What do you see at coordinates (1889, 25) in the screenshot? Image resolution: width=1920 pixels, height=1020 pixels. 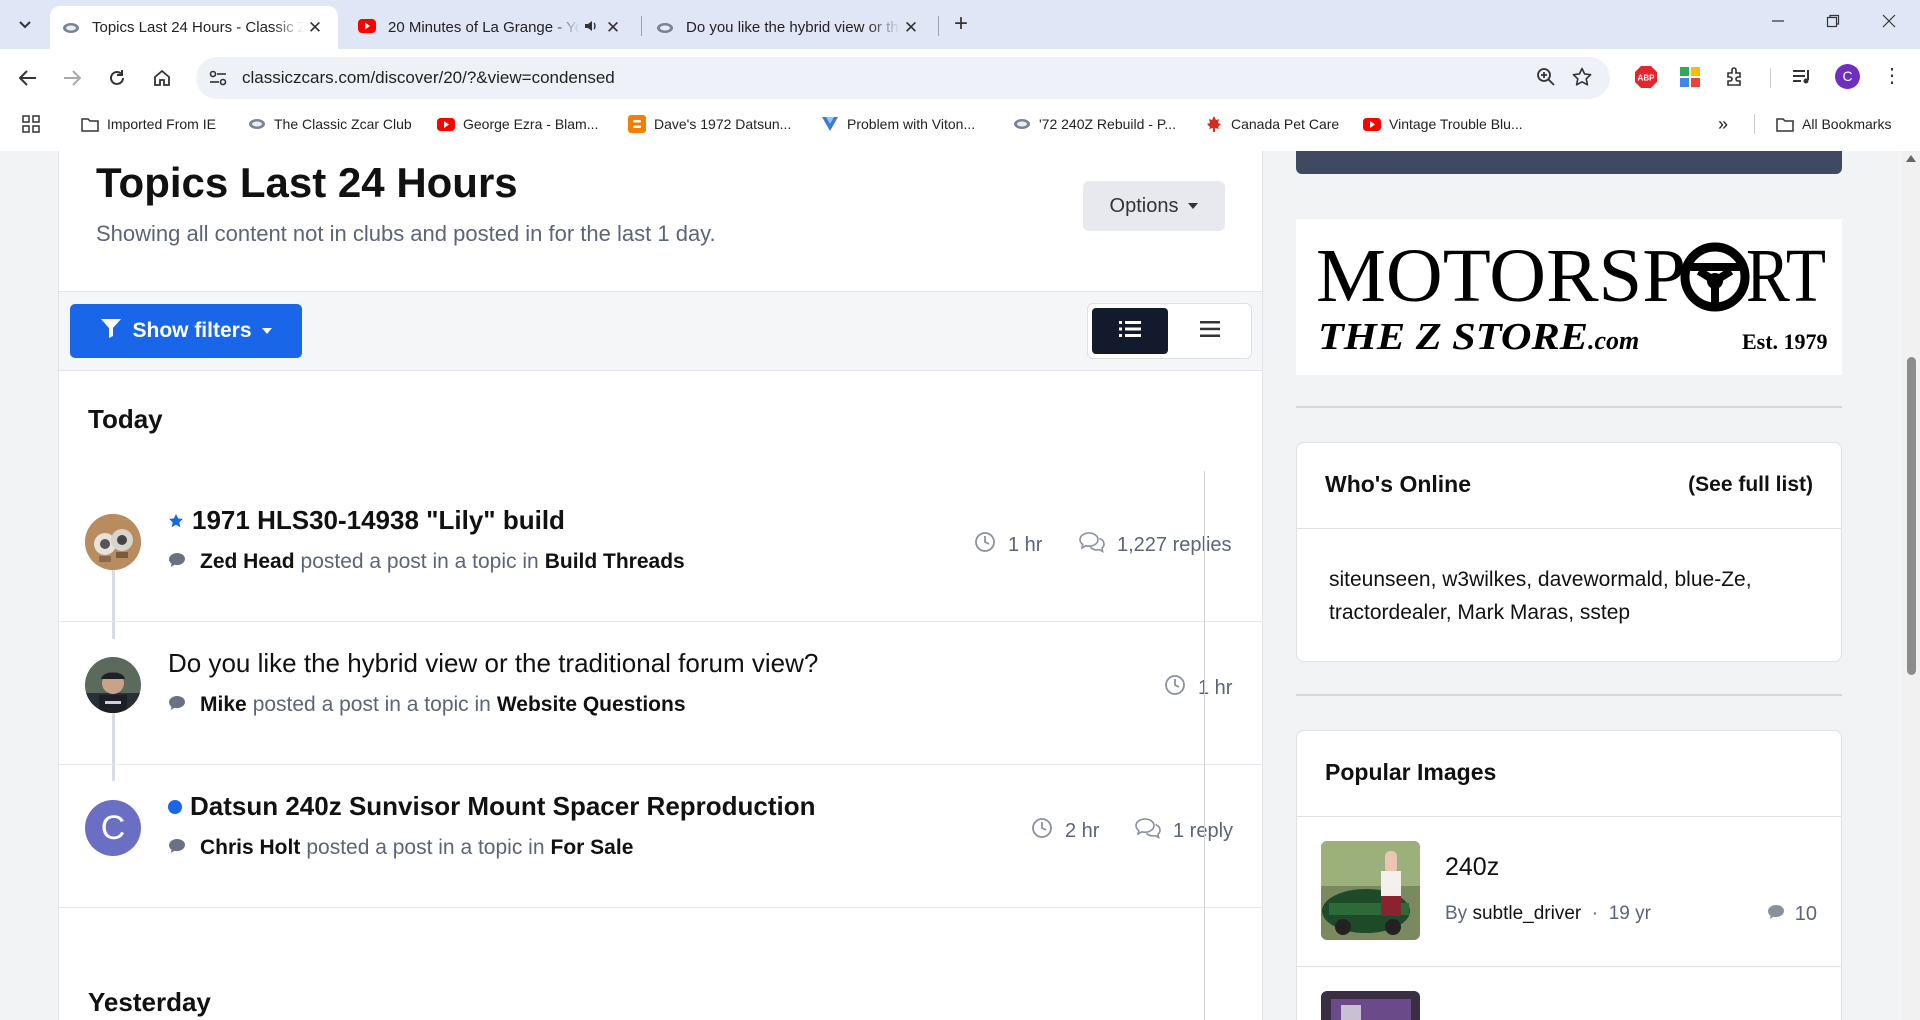 I see `close-window-icon` at bounding box center [1889, 25].